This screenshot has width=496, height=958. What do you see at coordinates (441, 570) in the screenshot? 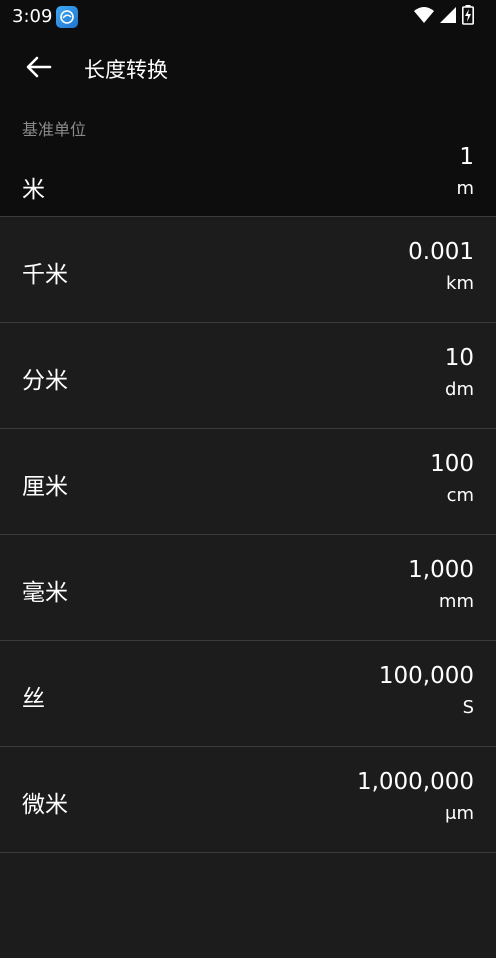
I see `unit-value: 1,000` at bounding box center [441, 570].